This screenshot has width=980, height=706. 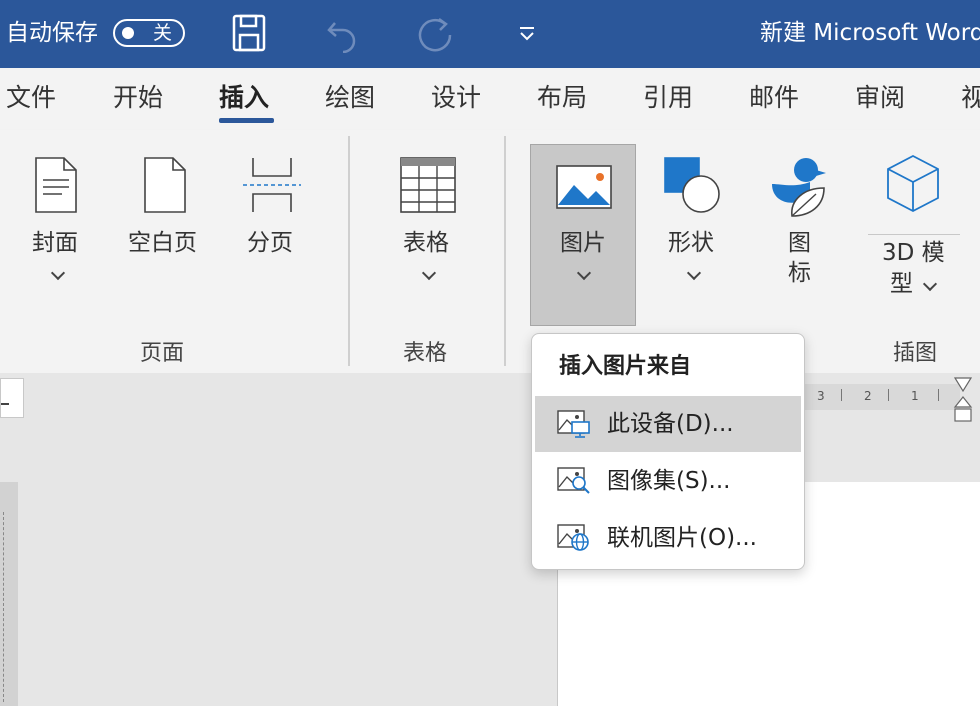 I want to click on image-device-icon, so click(x=573, y=424).